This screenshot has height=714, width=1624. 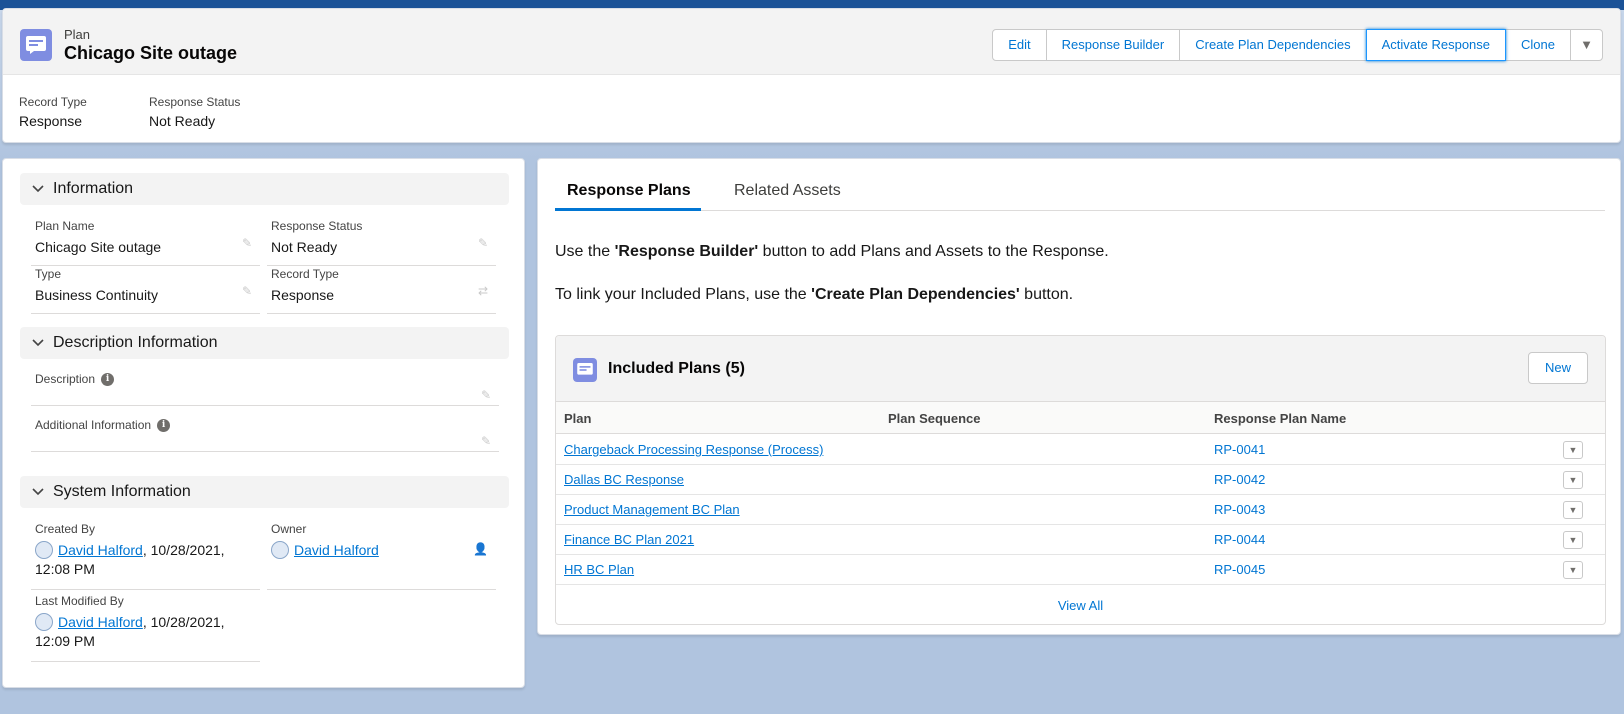 I want to click on list-title: Included Plans (5), so click(x=676, y=369).